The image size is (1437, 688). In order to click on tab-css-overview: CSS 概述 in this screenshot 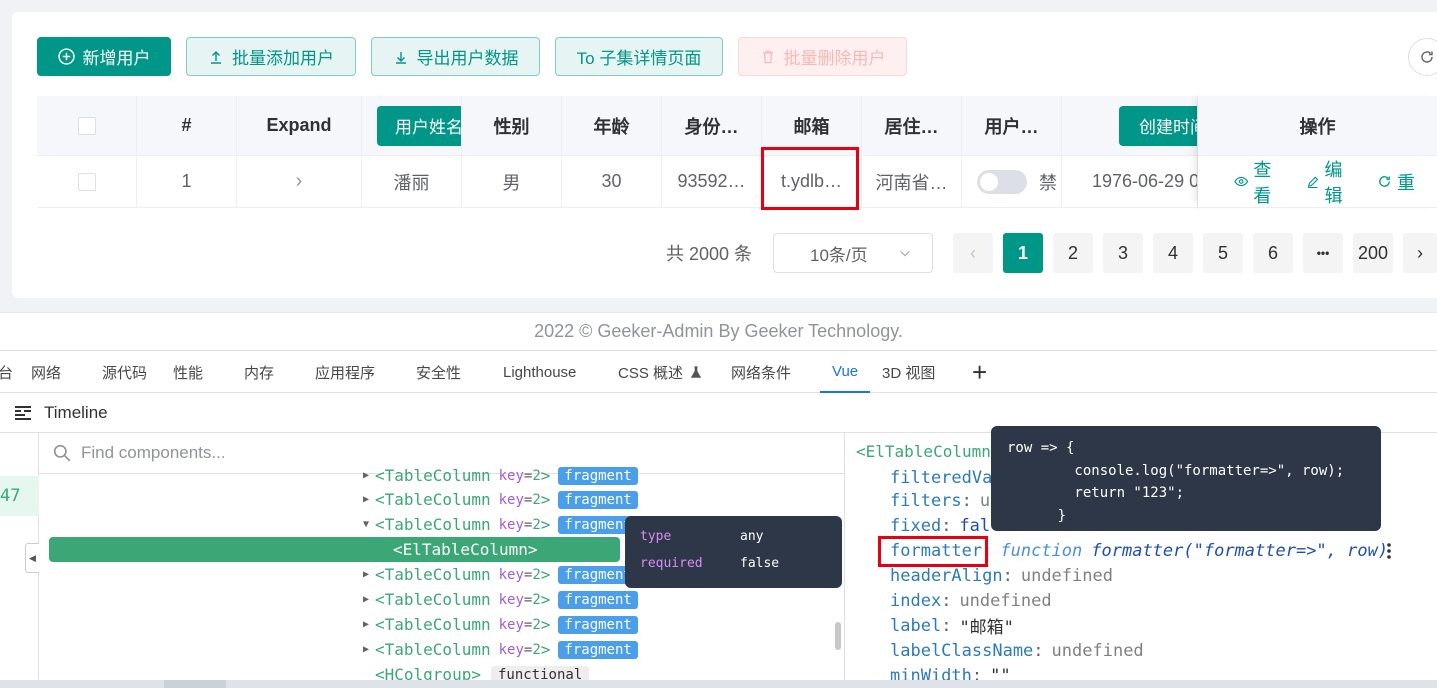, I will do `click(660, 372)`.